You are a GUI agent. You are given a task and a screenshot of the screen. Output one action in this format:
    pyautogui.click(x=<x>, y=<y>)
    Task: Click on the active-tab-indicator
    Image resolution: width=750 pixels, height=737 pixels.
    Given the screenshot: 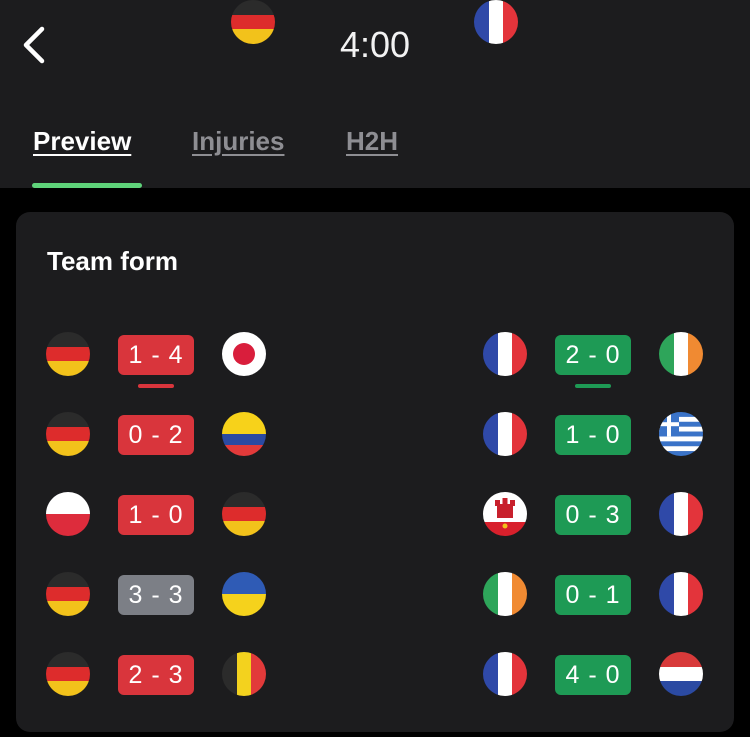 What is the action you would take?
    pyautogui.click(x=87, y=185)
    